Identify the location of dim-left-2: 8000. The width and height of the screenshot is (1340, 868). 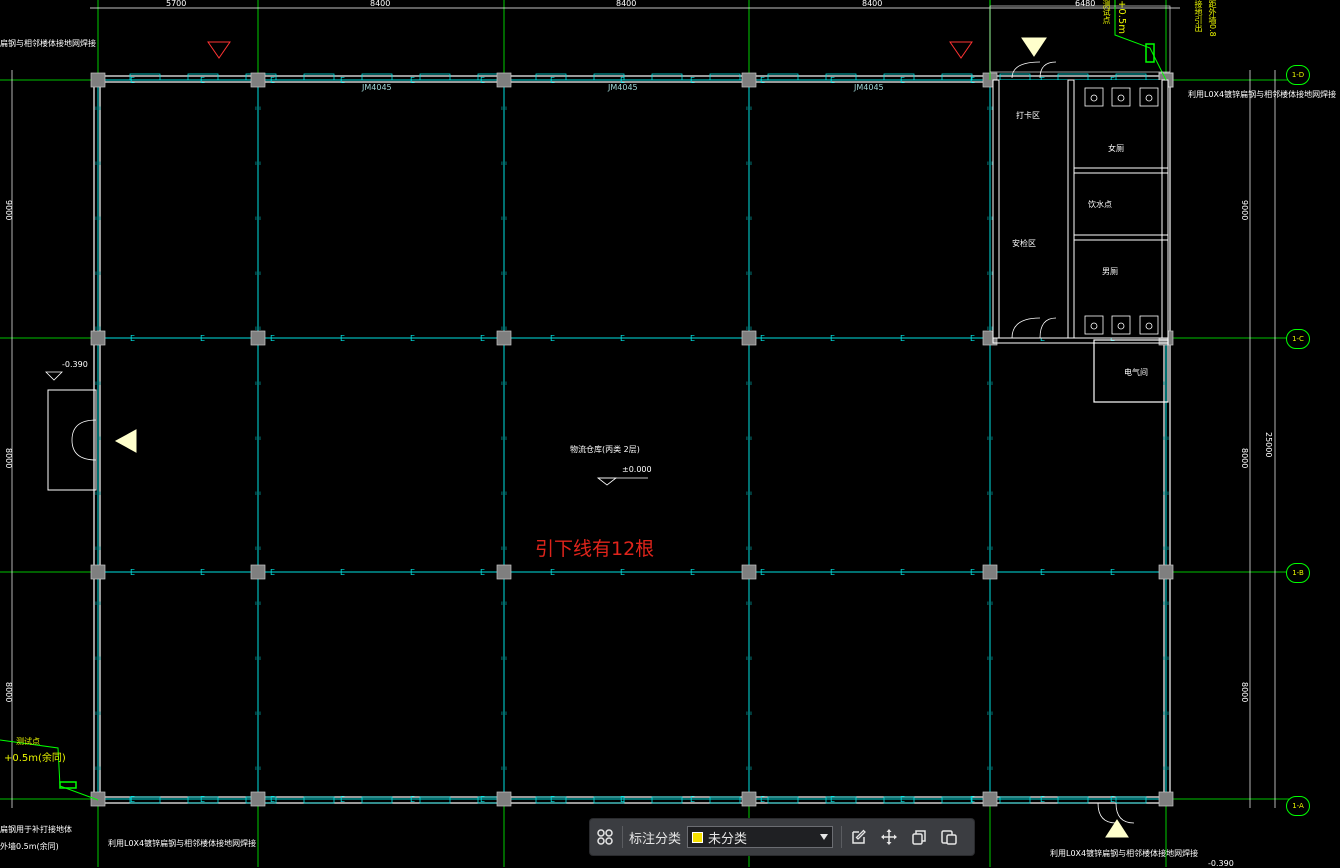
(8, 458).